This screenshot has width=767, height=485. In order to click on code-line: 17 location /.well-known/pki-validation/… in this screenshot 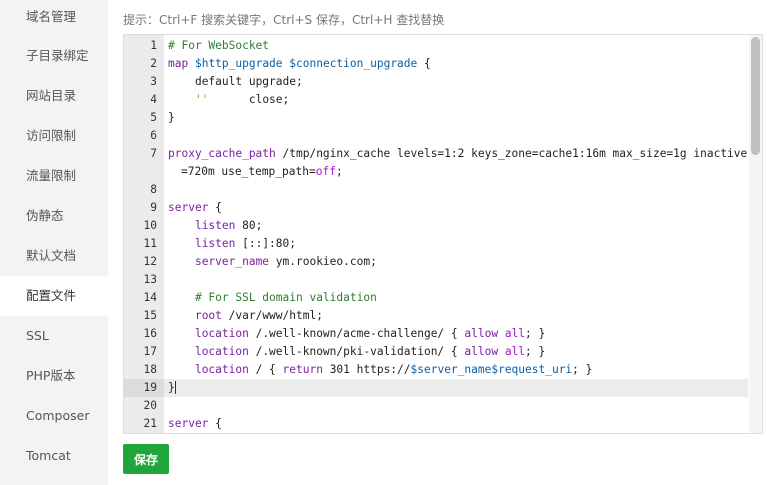, I will do `click(436, 352)`.